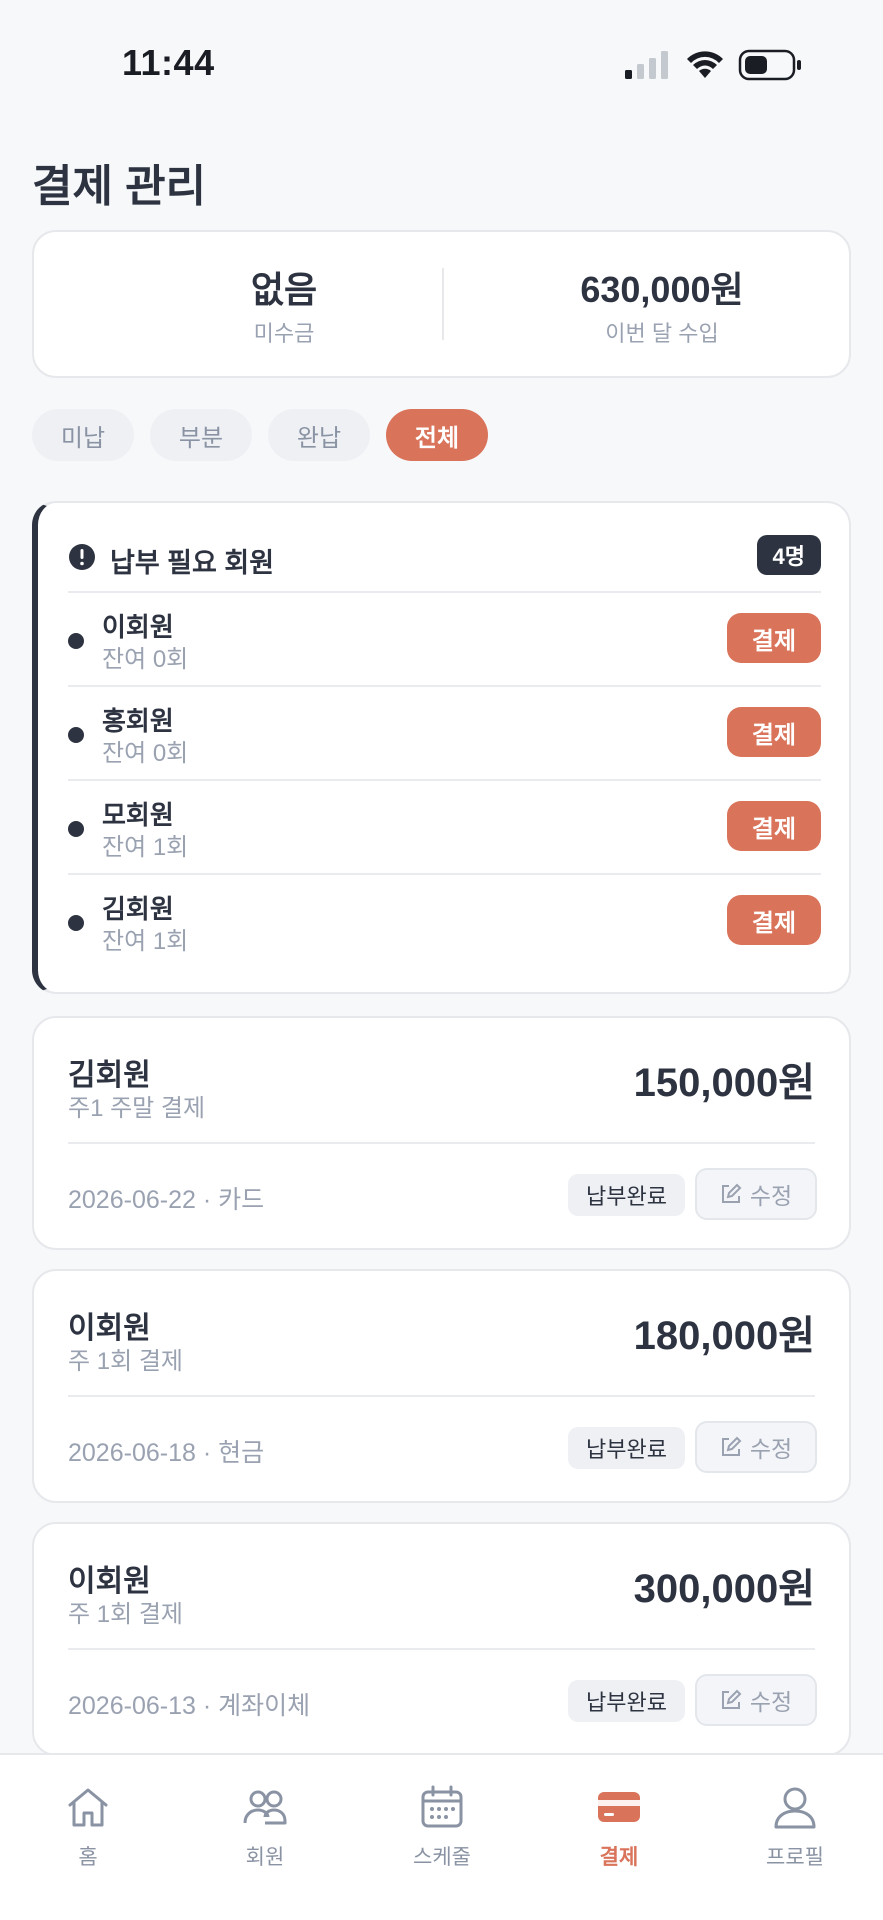 Image resolution: width=883 pixels, height=1920 pixels. What do you see at coordinates (442, 1857) in the screenshot?
I see `tab-label: 스케줄` at bounding box center [442, 1857].